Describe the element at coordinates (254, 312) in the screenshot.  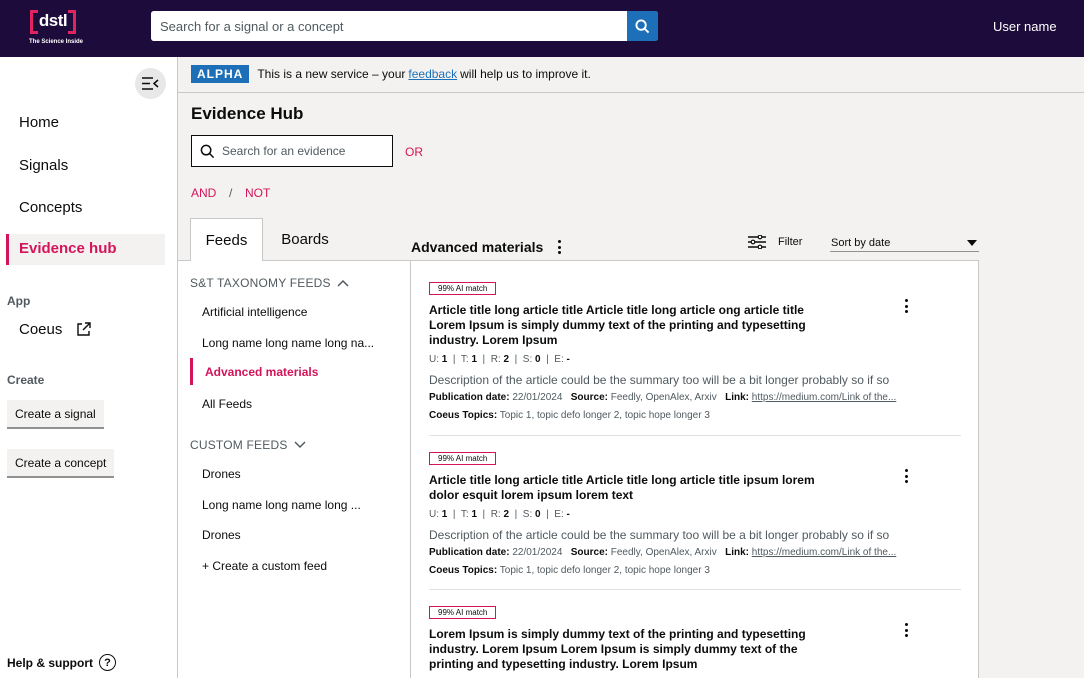
I see `feed-item-artificial-intelligence: Artificial intelligence` at that location.